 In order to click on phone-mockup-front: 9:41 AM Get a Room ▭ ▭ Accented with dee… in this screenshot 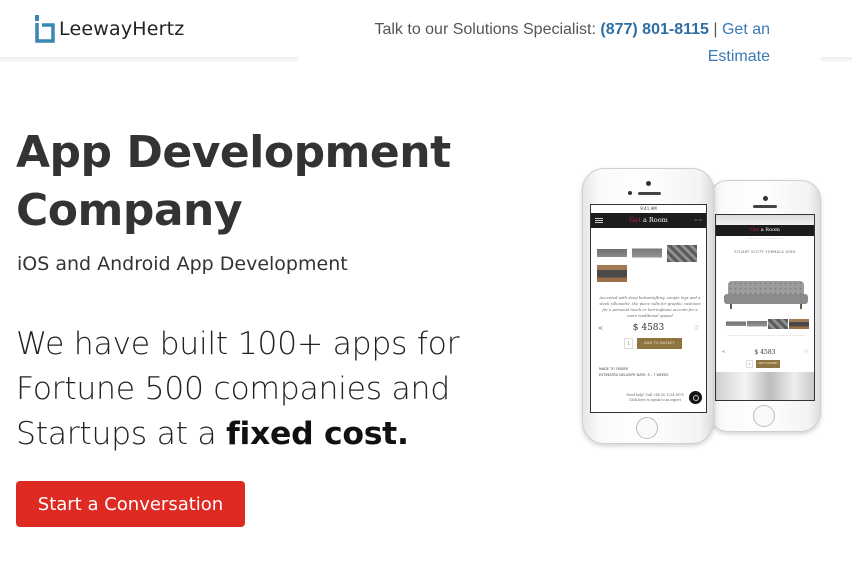, I will do `click(648, 306)`.